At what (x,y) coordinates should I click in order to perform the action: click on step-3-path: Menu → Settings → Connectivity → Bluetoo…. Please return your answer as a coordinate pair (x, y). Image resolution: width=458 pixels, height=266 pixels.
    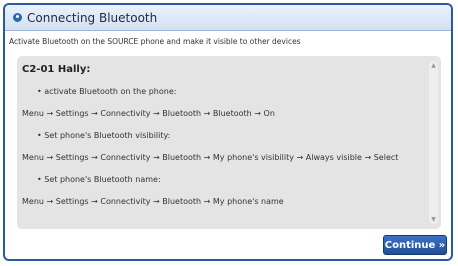
    Looking at the image, I should click on (153, 201).